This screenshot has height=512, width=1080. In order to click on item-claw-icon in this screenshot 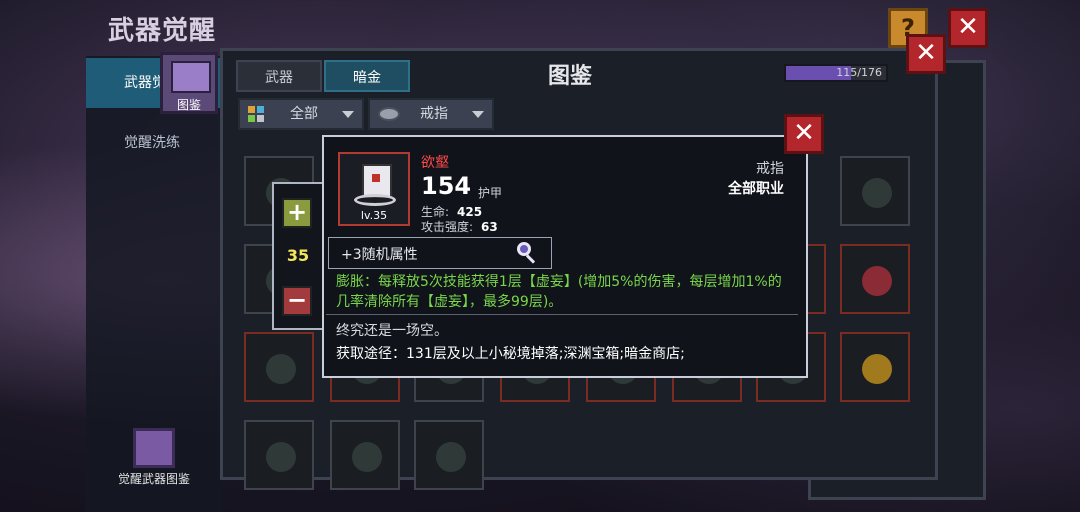, I will do `click(877, 281)`.